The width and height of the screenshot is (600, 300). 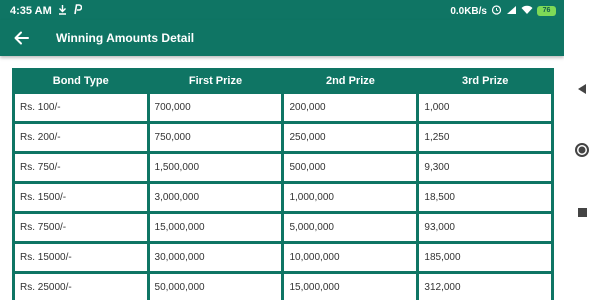 I want to click on cell-first-prize: 1,500,000, so click(x=215, y=167).